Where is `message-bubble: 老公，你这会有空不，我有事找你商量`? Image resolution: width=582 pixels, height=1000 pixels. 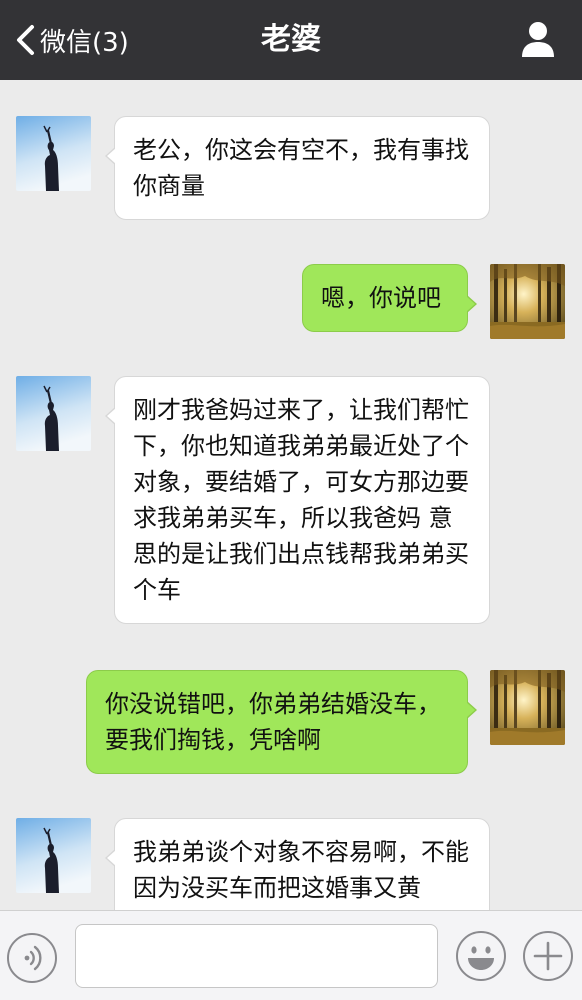
message-bubble: 老公，你这会有空不，我有事找你商量 is located at coordinates (297, 168).